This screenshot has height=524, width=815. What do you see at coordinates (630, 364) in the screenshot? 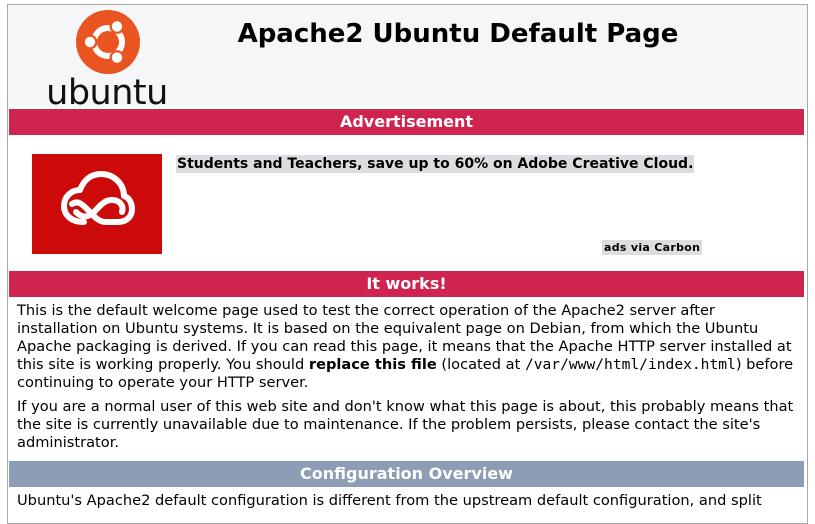
I see `index-html-path: /var/www/html/index.html` at bounding box center [630, 364].